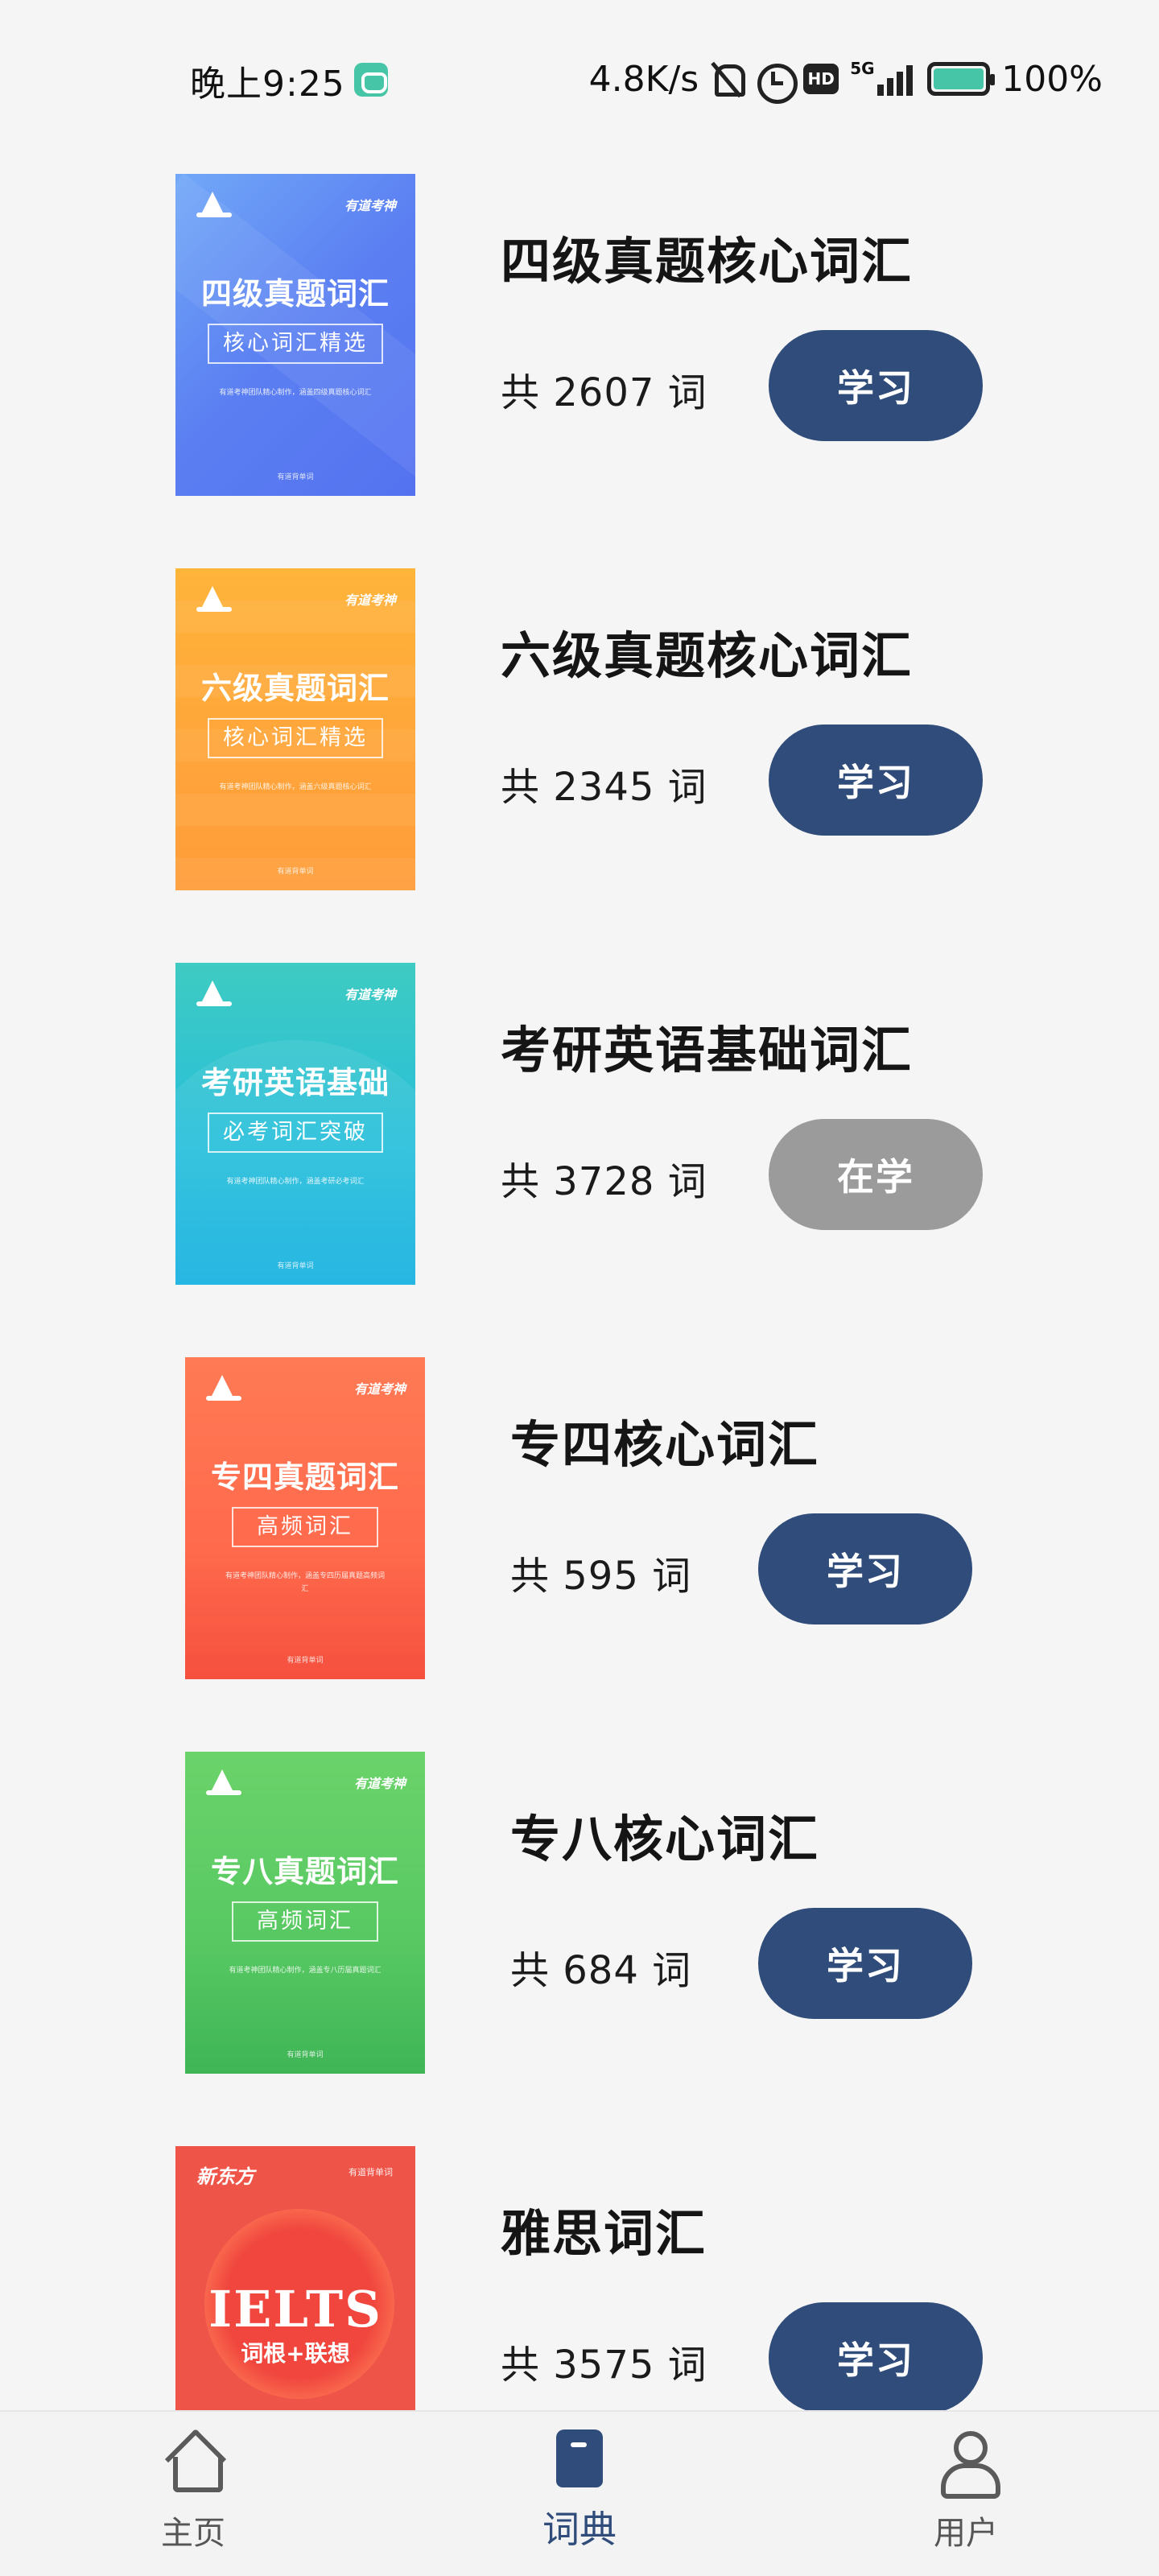 This screenshot has height=2576, width=1159. I want to click on cover-title: 专四真题词汇, so click(304, 1477).